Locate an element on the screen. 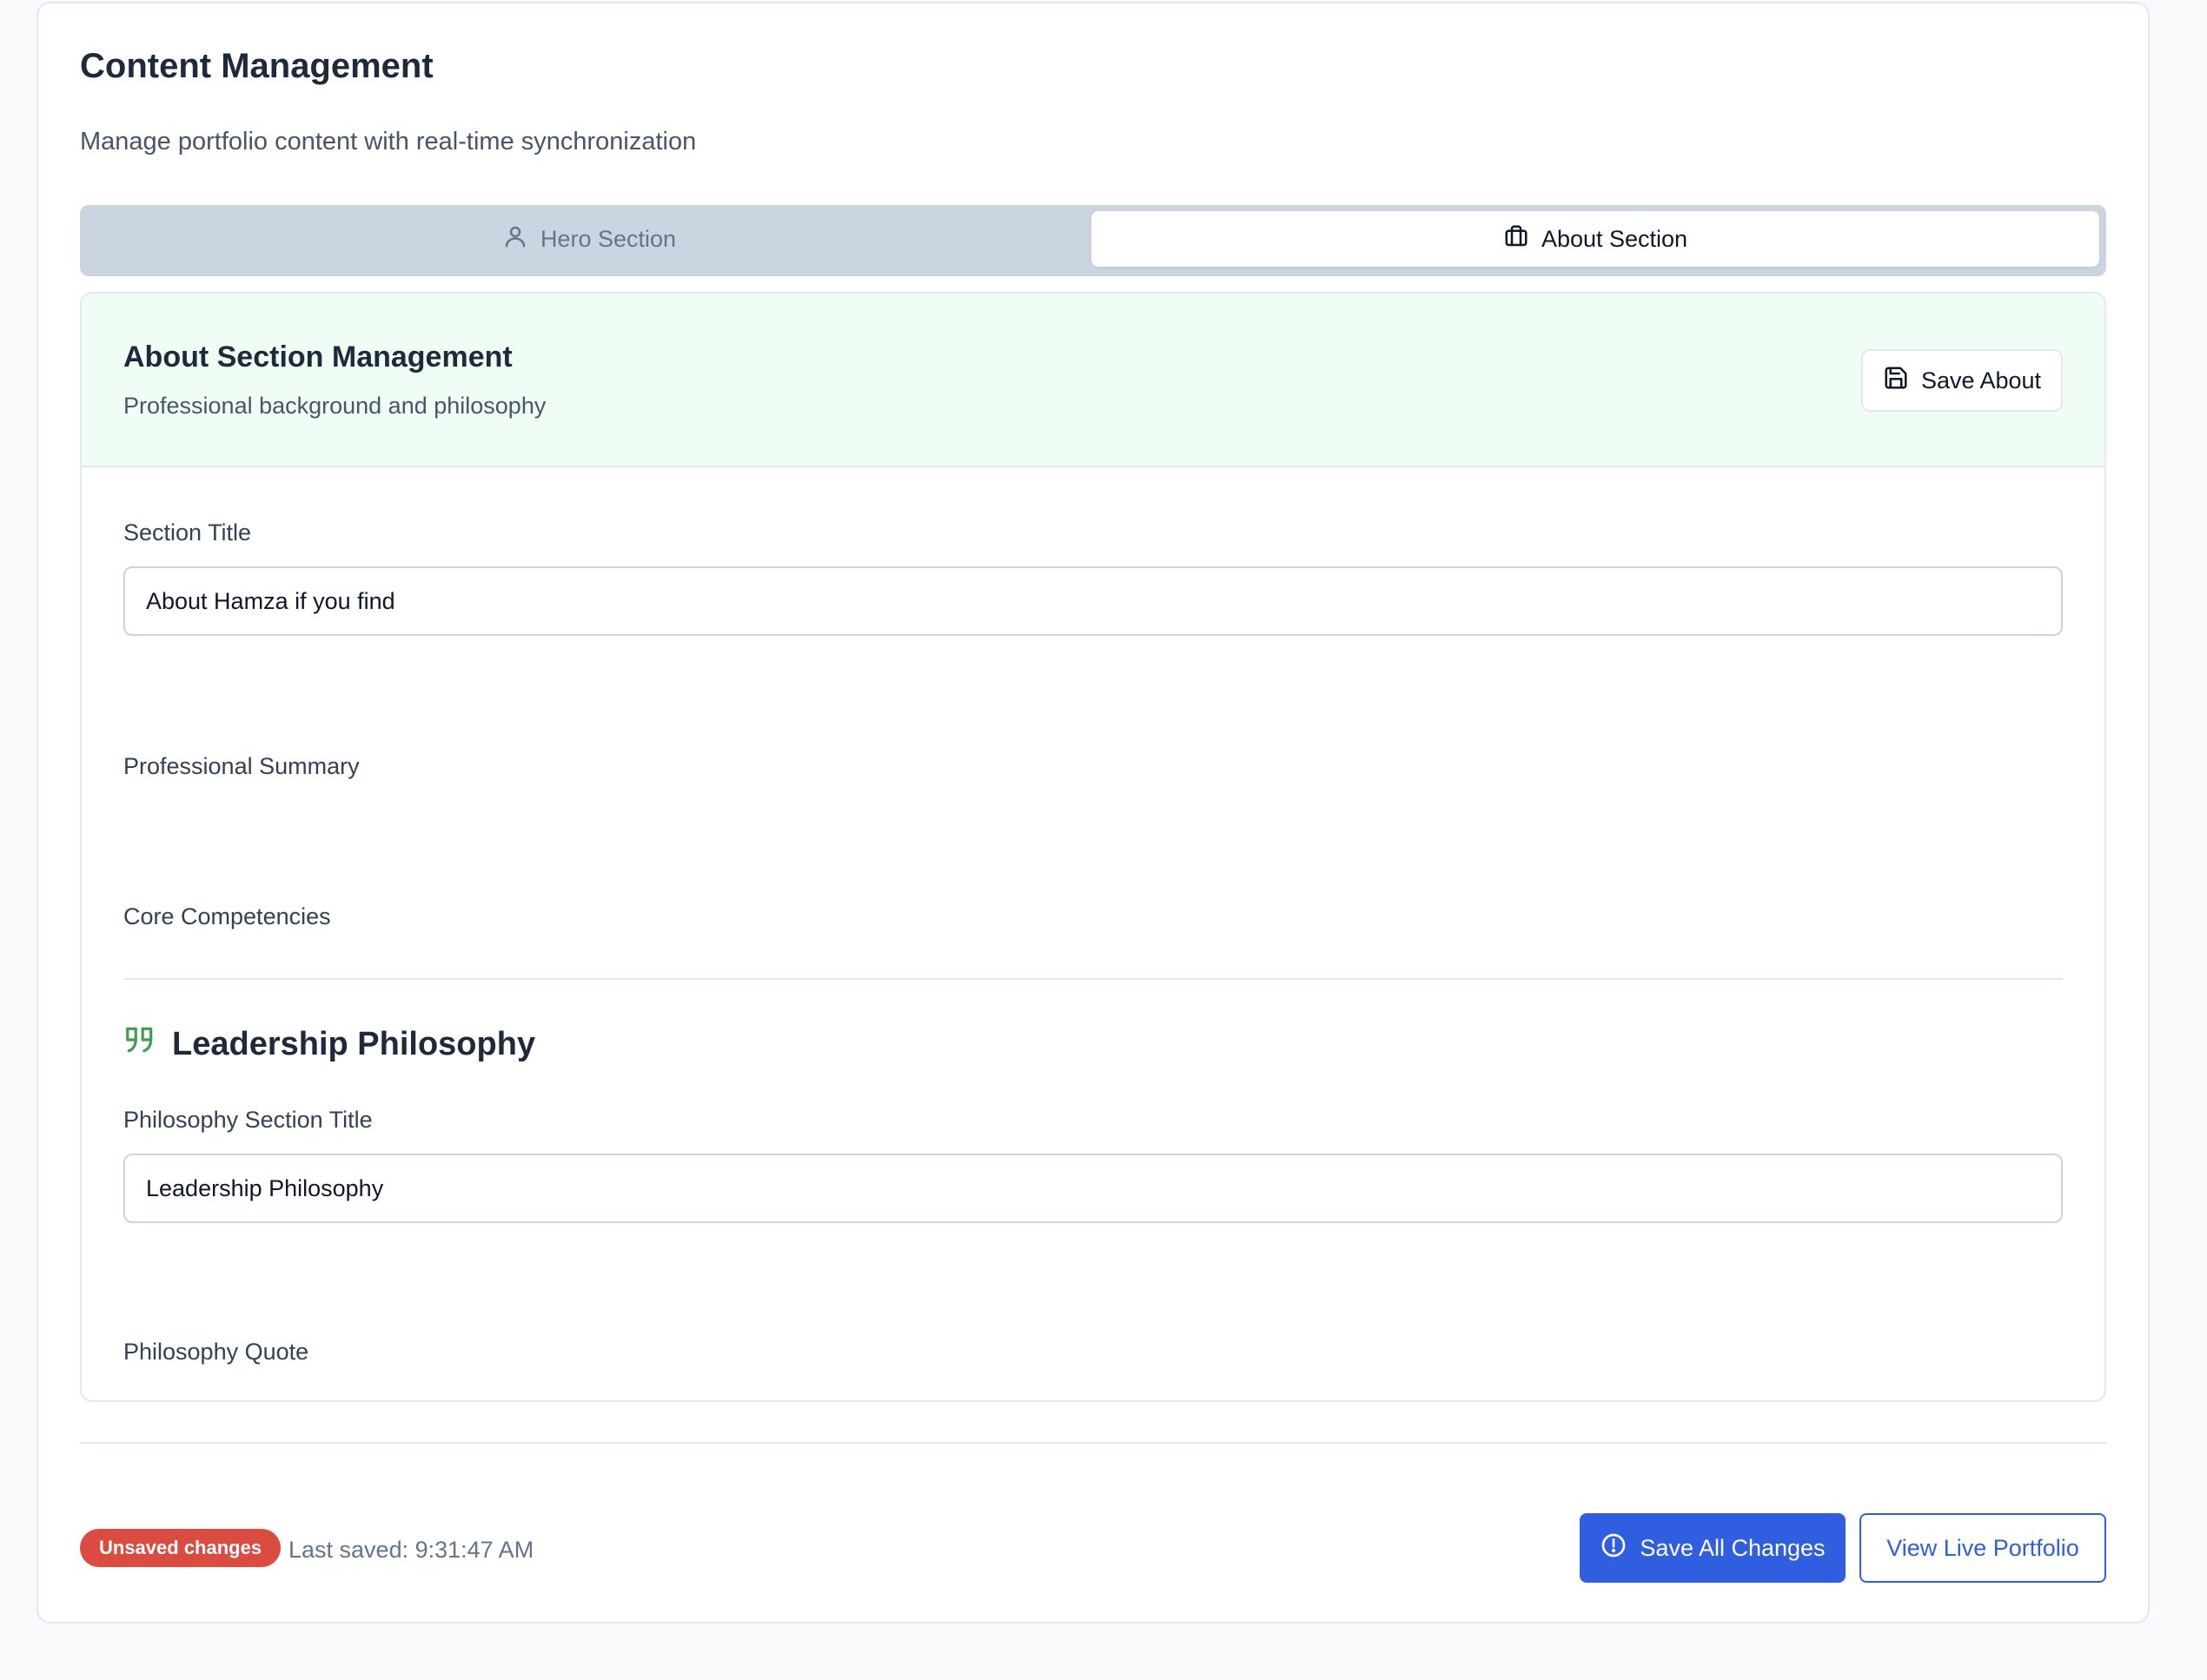 The width and height of the screenshot is (2207, 1680). user-icon is located at coordinates (515, 239).